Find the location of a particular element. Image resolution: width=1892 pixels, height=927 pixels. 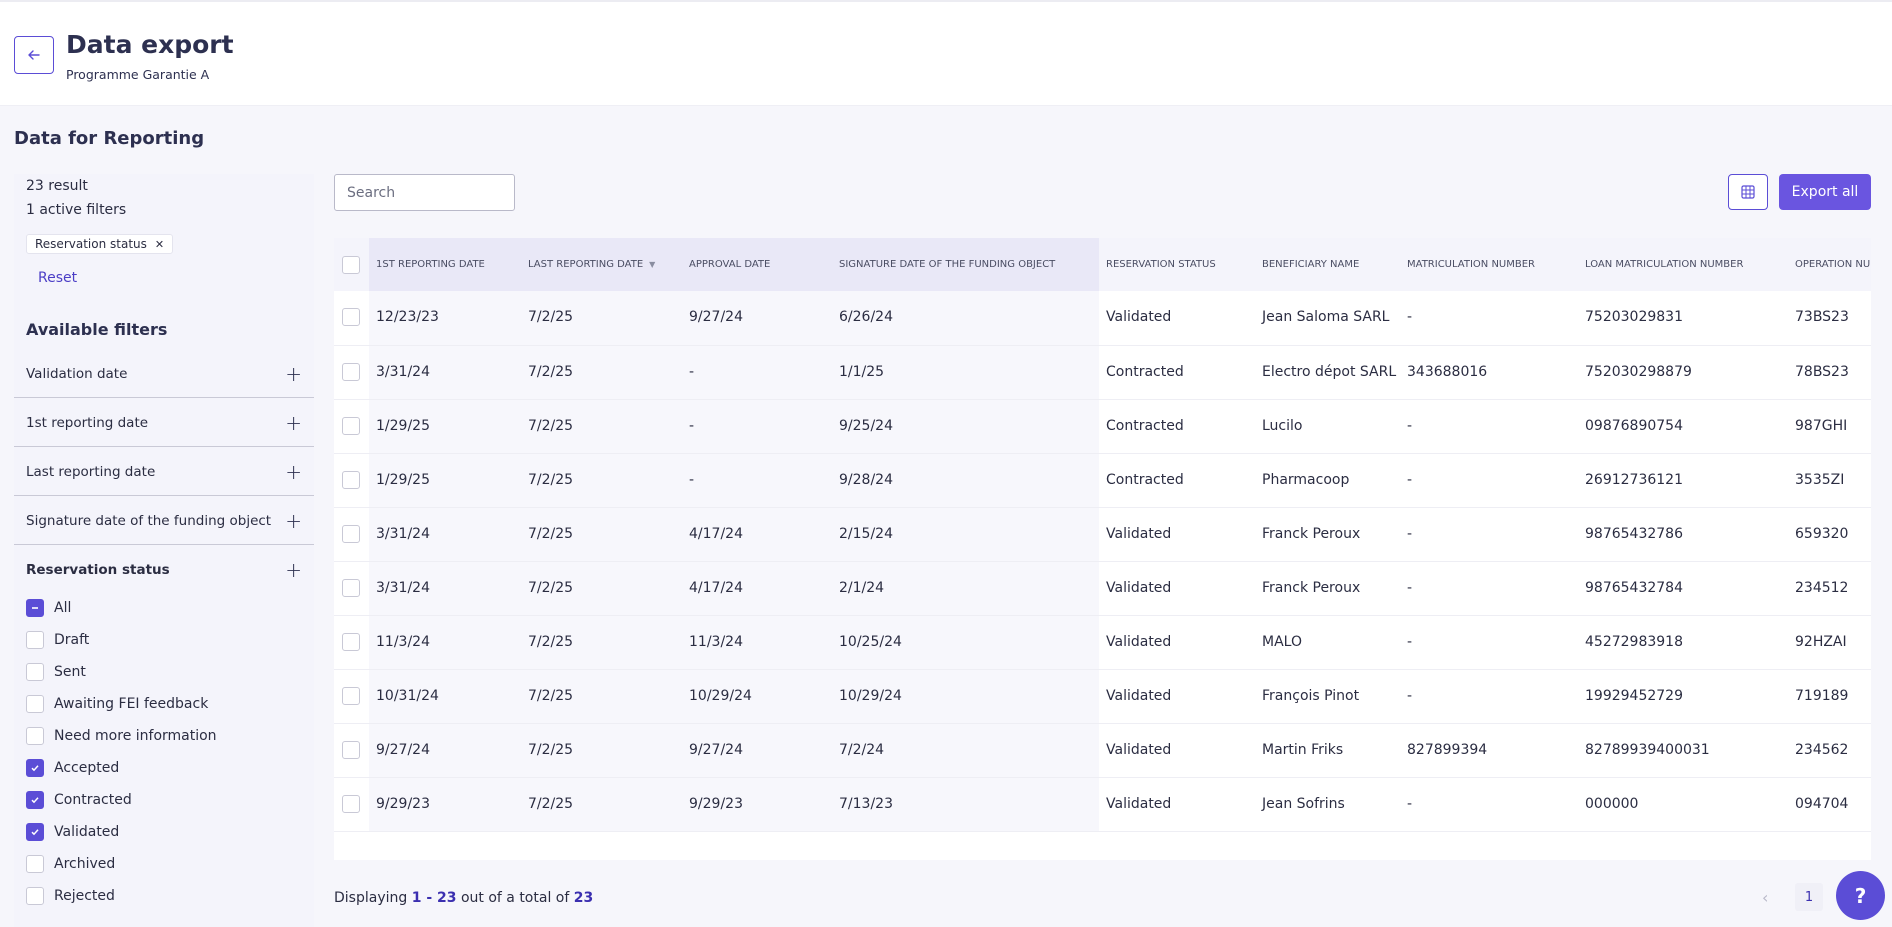

close-icon: ✕ is located at coordinates (159, 244).